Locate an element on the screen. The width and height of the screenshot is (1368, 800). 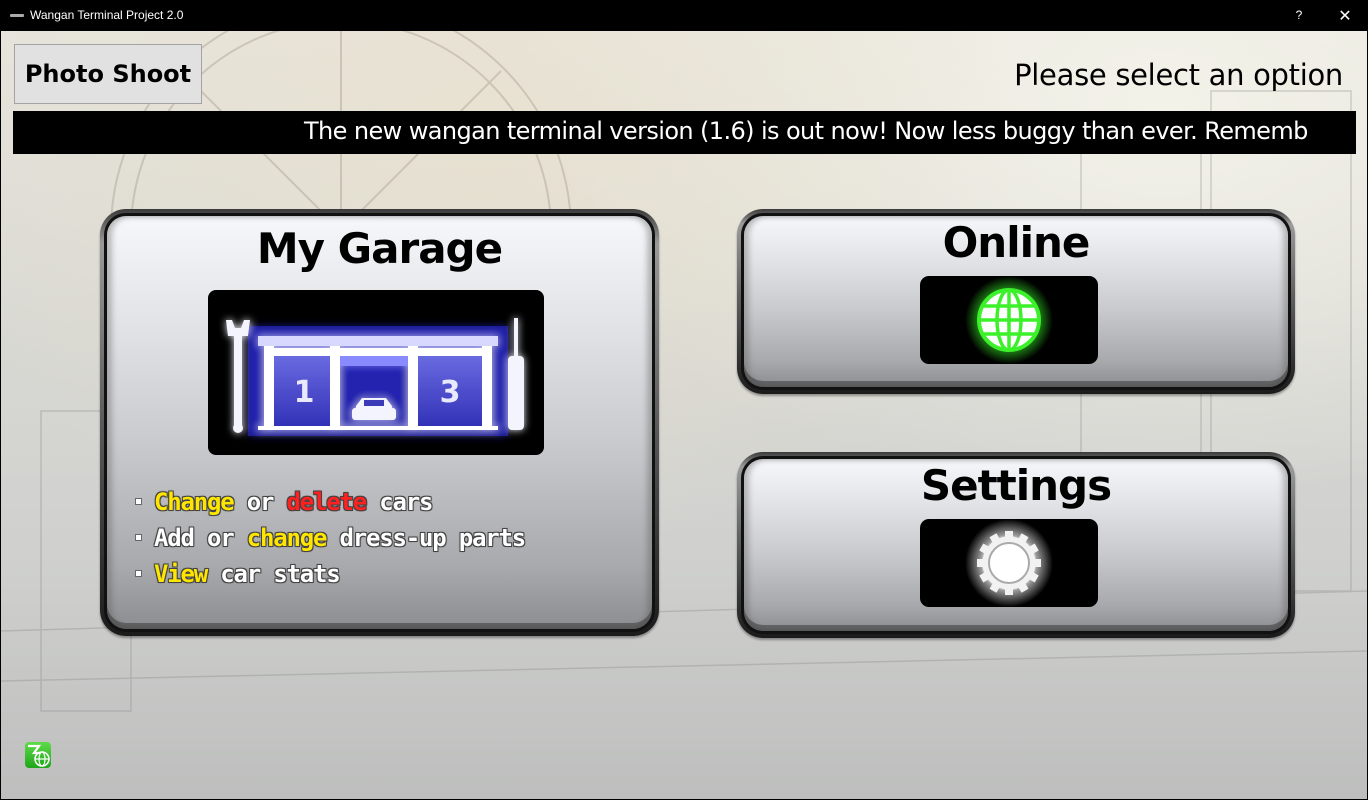
feature-item: View car stats is located at coordinates (329, 574).